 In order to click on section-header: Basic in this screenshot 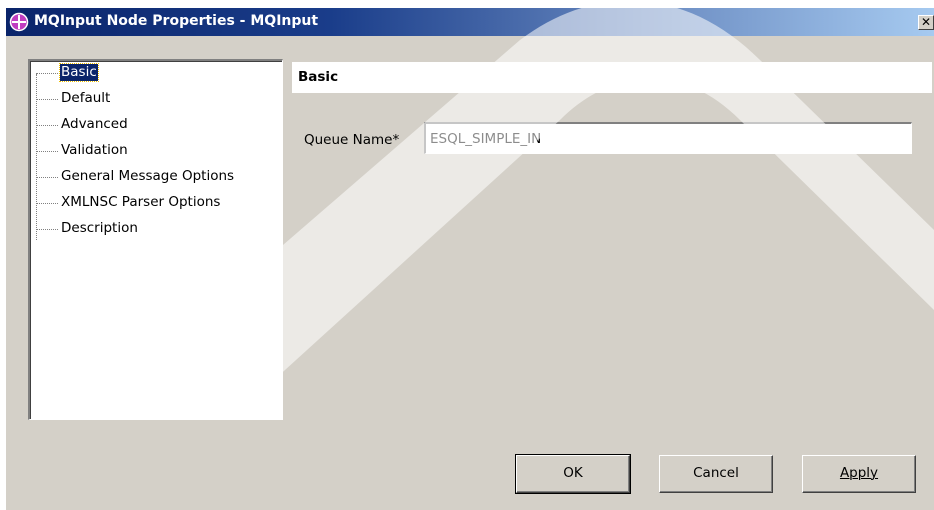, I will do `click(612, 77)`.